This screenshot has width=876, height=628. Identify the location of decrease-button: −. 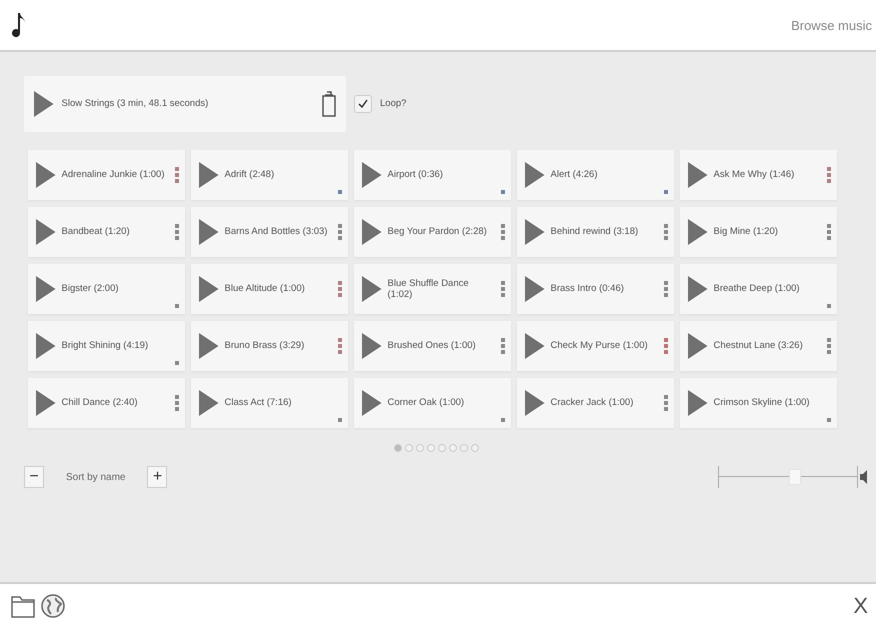
(34, 477).